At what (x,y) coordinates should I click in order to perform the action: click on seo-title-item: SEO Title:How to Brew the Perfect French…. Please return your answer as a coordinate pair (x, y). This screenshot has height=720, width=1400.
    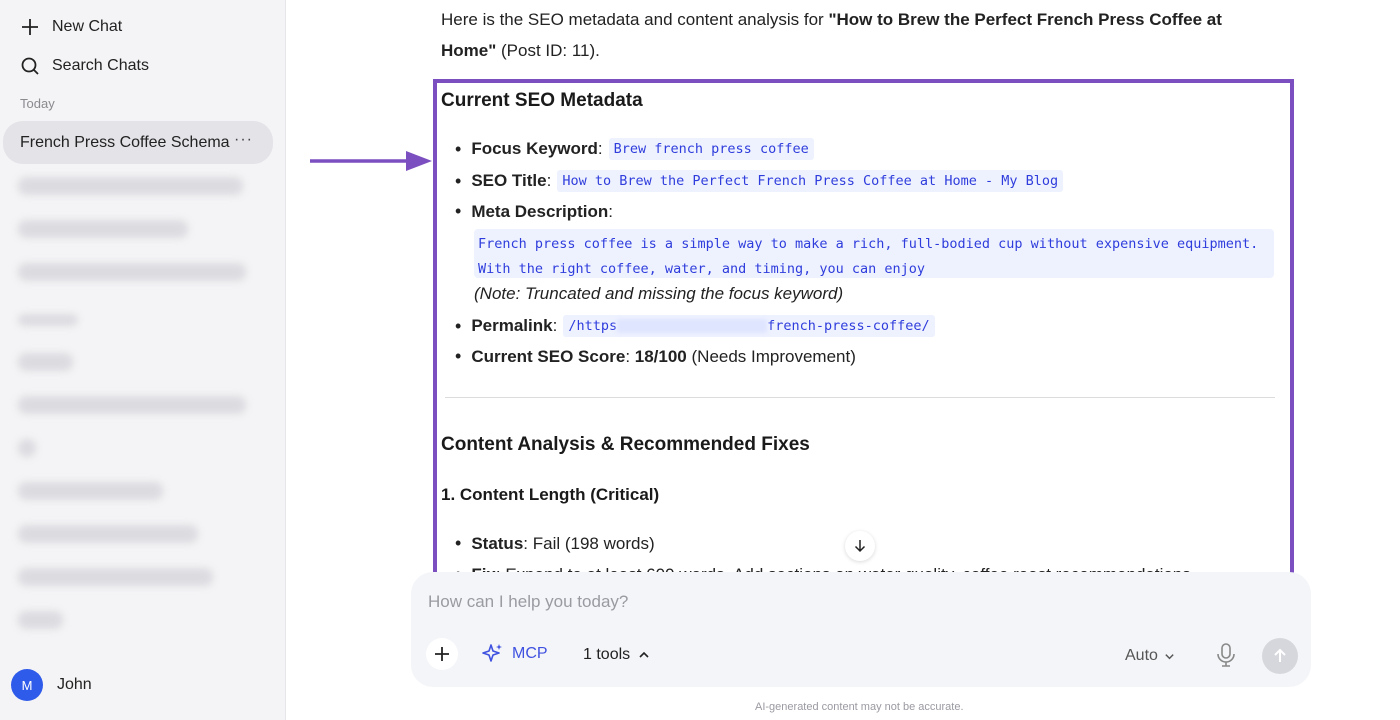
    Looking at the image, I should click on (759, 181).